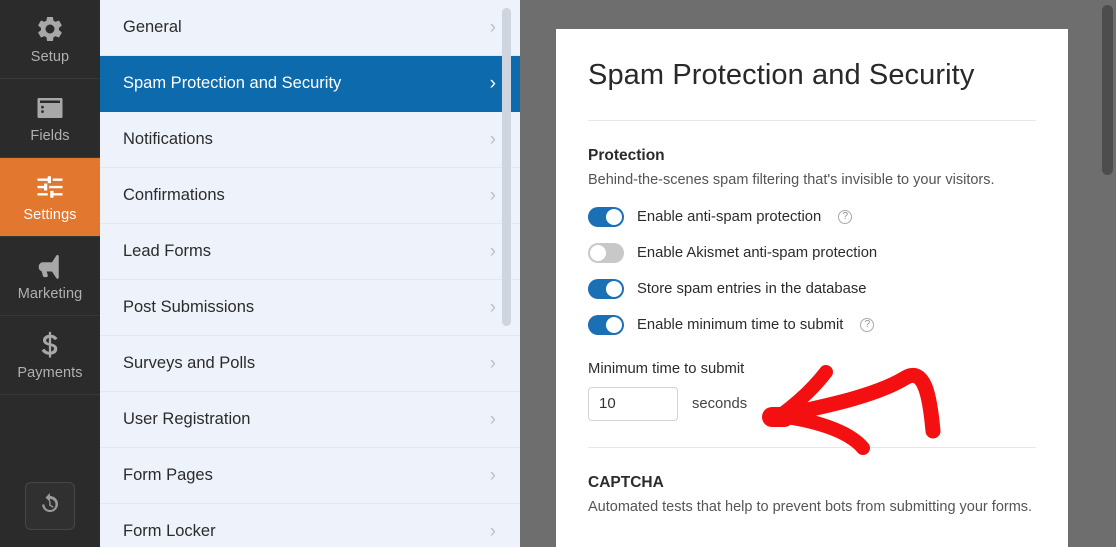  I want to click on settings-item-general: General ›, so click(310, 28).